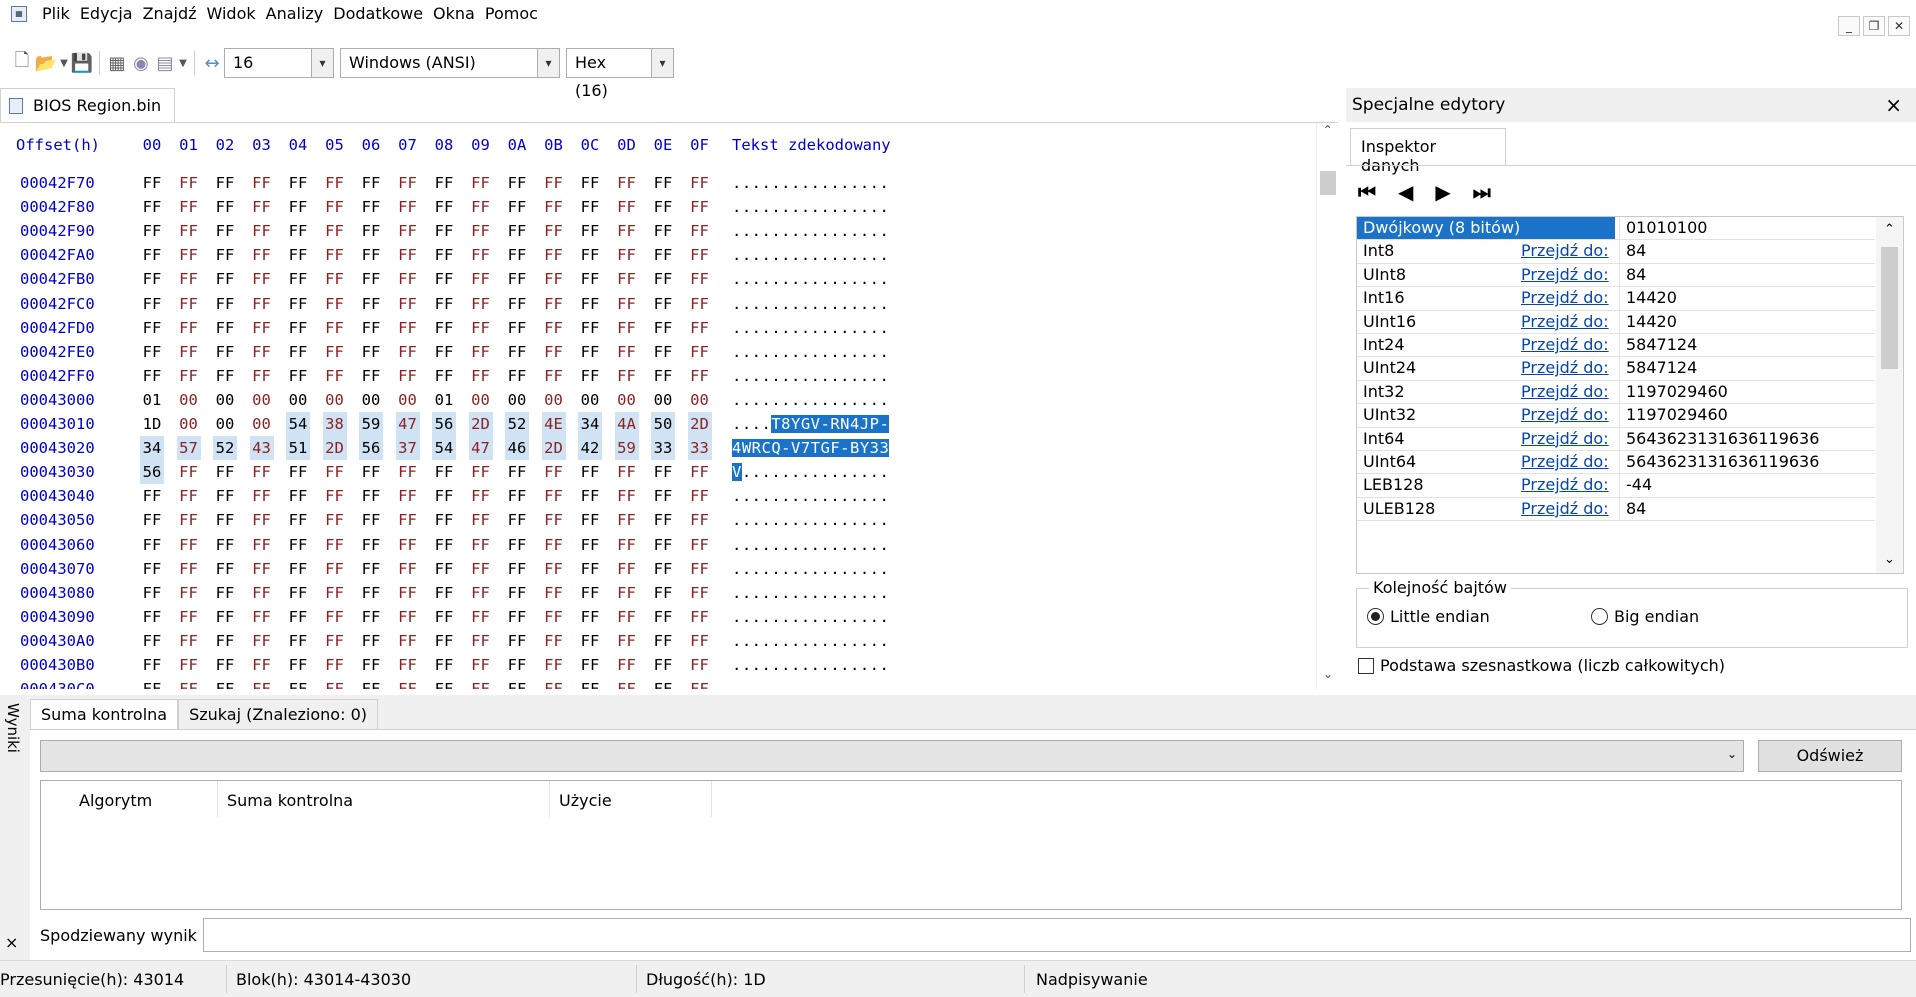 This screenshot has height=997, width=1916. I want to click on menu-find: Znajdź, so click(170, 13).